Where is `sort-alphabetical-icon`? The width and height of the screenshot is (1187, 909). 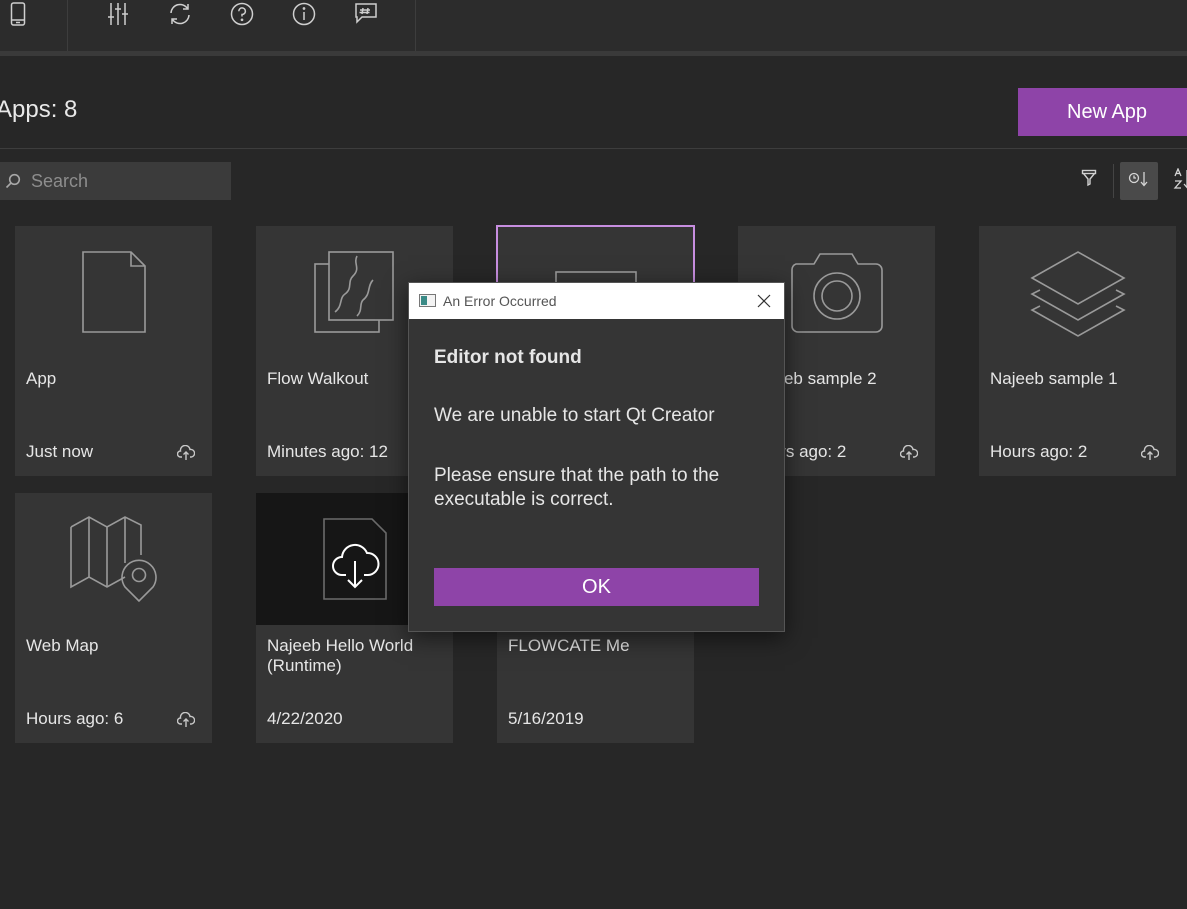
sort-alphabetical-icon is located at coordinates (1180, 180).